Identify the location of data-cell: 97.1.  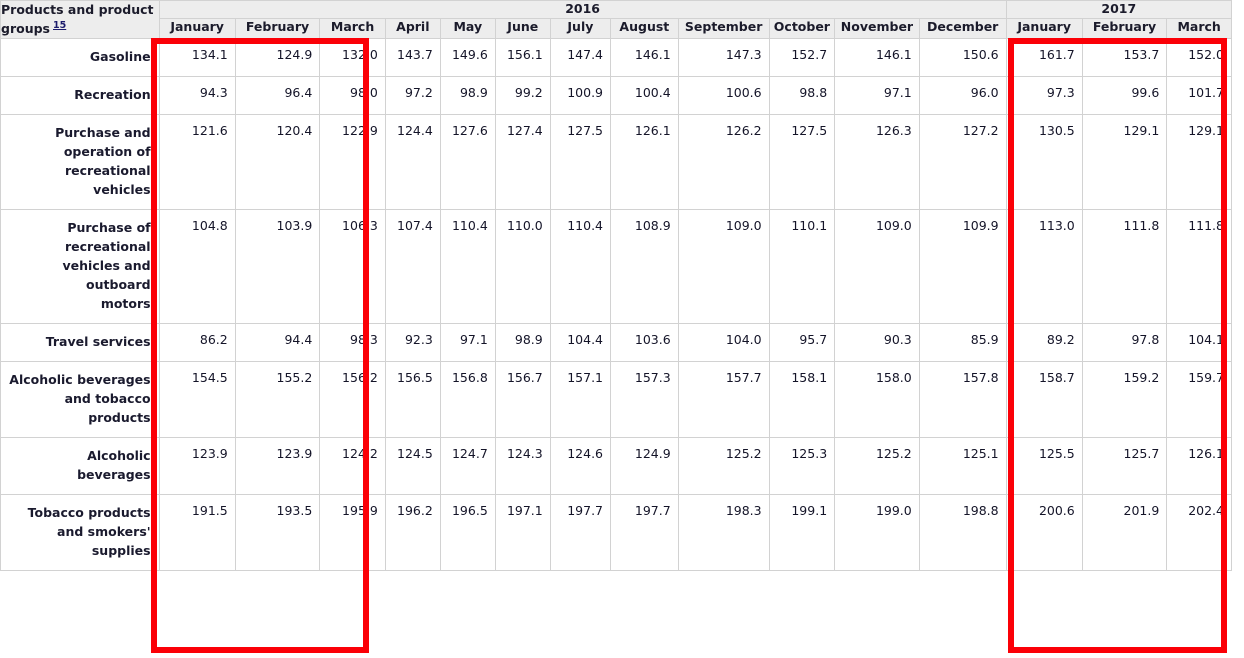
(877, 96).